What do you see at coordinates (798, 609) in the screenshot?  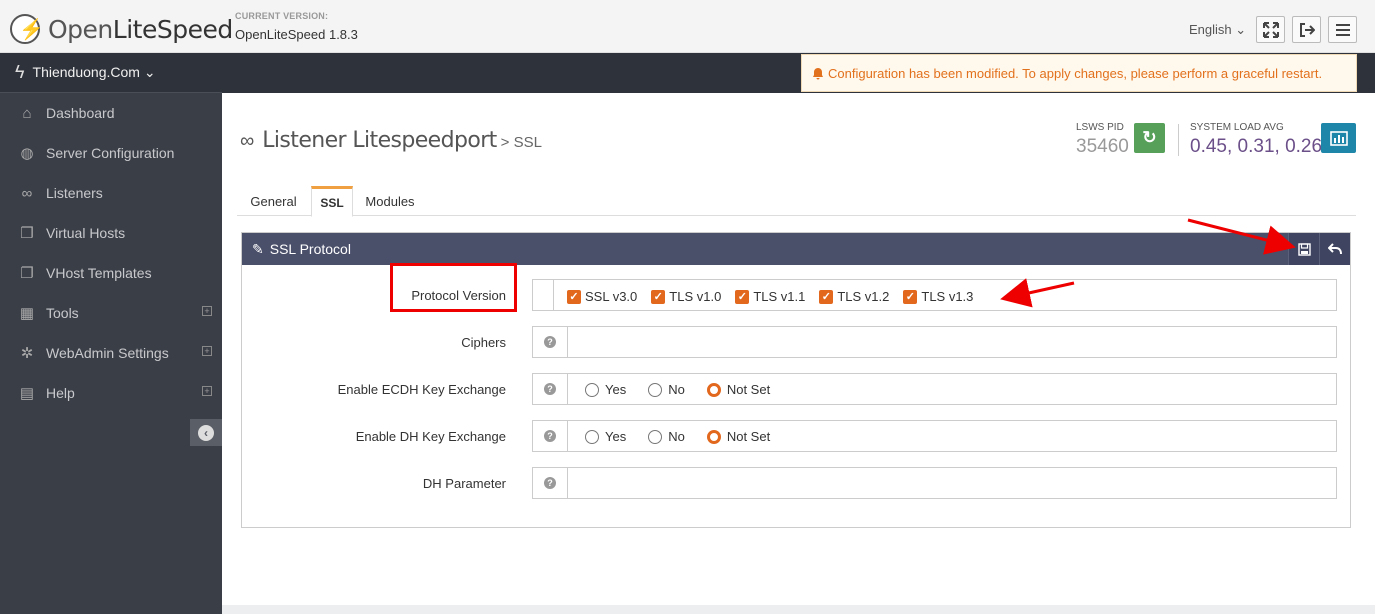 I see `footer-strip` at bounding box center [798, 609].